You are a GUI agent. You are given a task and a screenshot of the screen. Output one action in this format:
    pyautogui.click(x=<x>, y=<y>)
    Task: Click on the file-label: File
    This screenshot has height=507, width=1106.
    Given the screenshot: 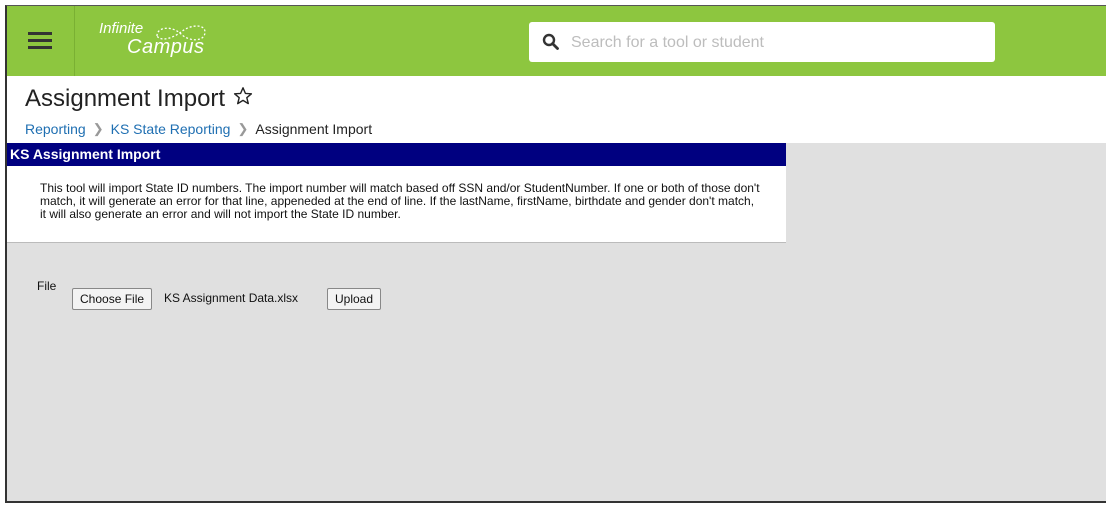 What is the action you would take?
    pyautogui.click(x=47, y=286)
    